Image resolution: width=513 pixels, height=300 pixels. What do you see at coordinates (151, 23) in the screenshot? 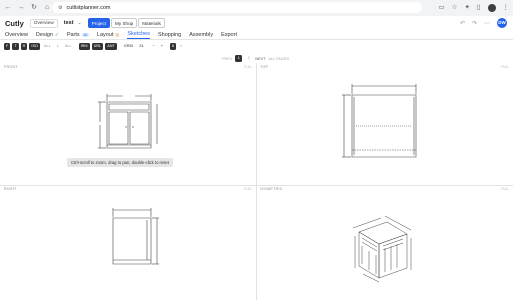
I see `tab-materials: Materials` at bounding box center [151, 23].